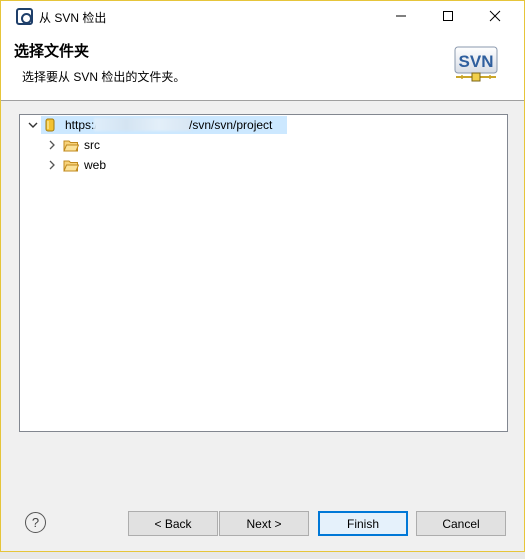 The height and width of the screenshot is (559, 525). Describe the element at coordinates (262, 16) in the screenshot. I see `title-bar: 从 SVN 检出` at that location.